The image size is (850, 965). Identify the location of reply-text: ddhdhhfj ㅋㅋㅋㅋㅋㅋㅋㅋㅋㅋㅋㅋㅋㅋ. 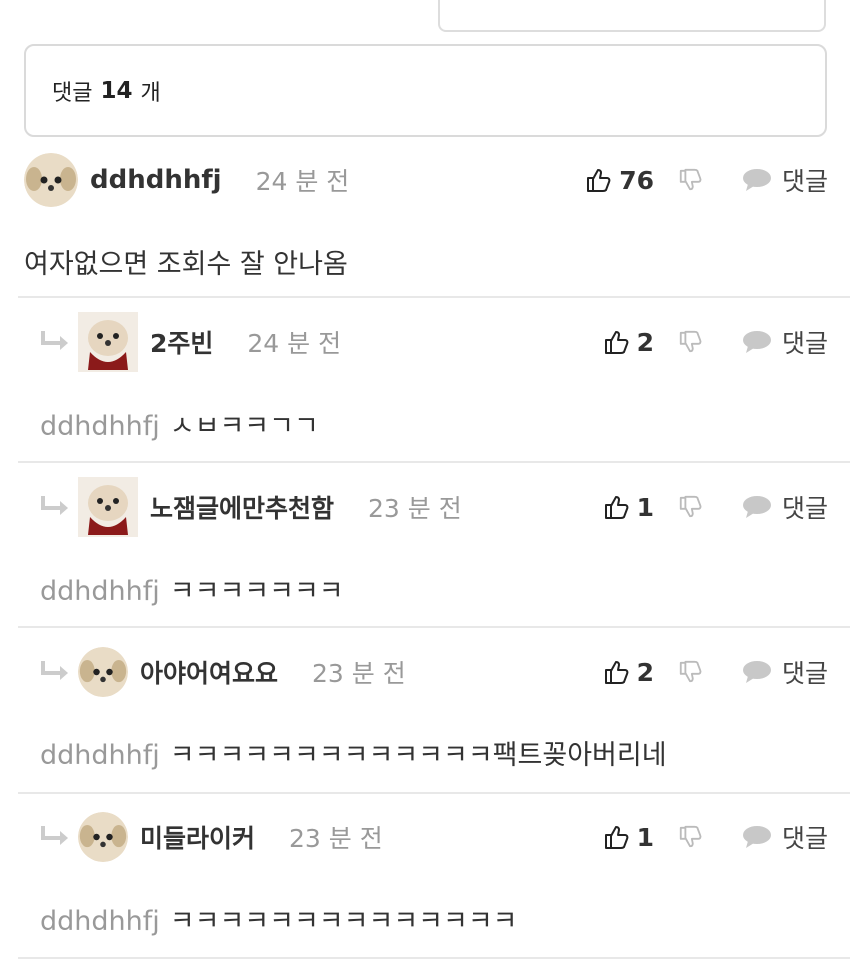
(279, 918).